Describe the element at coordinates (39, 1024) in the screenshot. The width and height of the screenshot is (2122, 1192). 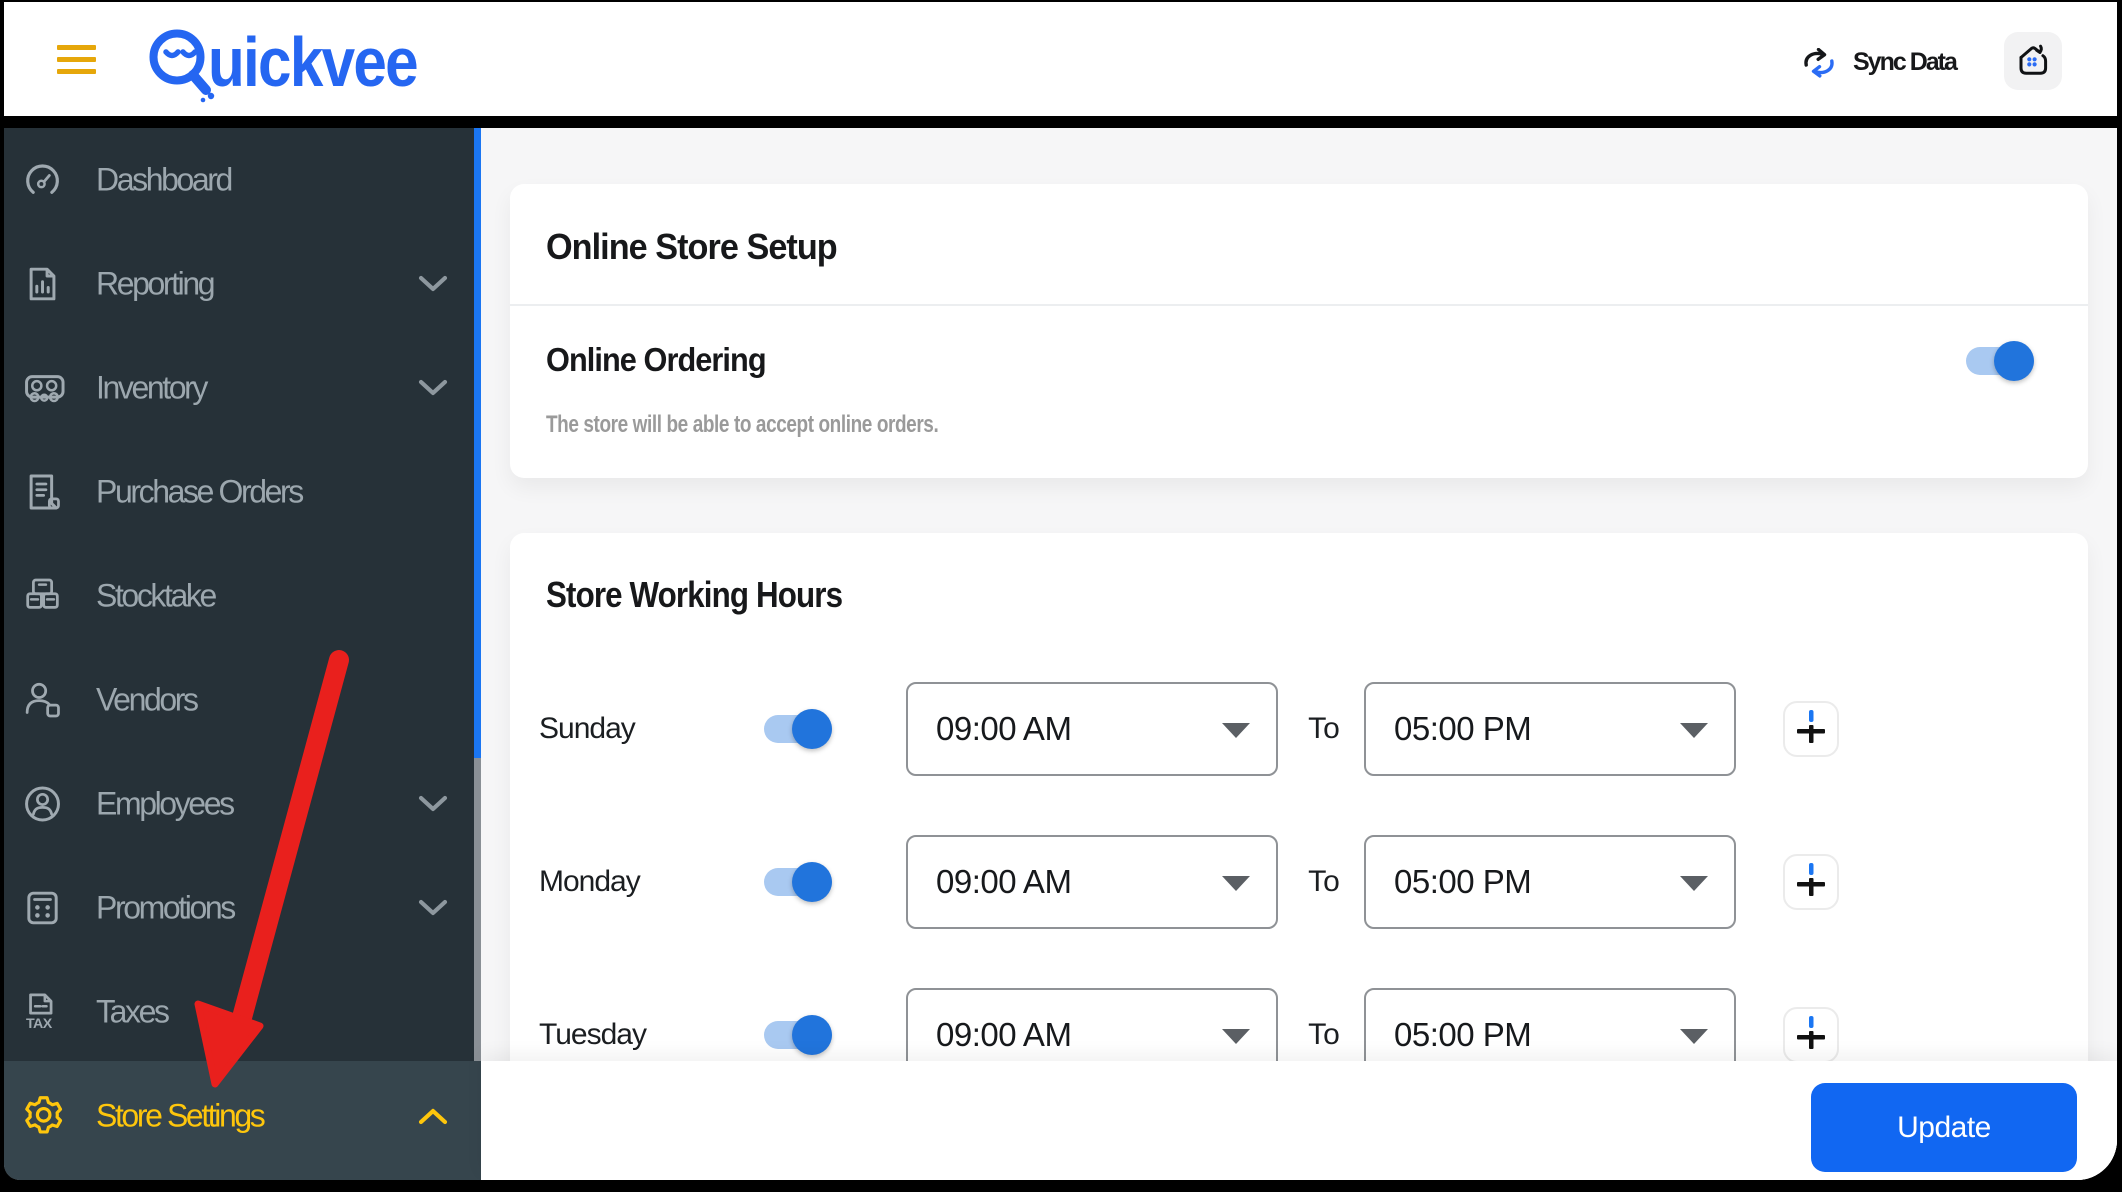
I see `svg-text: TAX` at that location.